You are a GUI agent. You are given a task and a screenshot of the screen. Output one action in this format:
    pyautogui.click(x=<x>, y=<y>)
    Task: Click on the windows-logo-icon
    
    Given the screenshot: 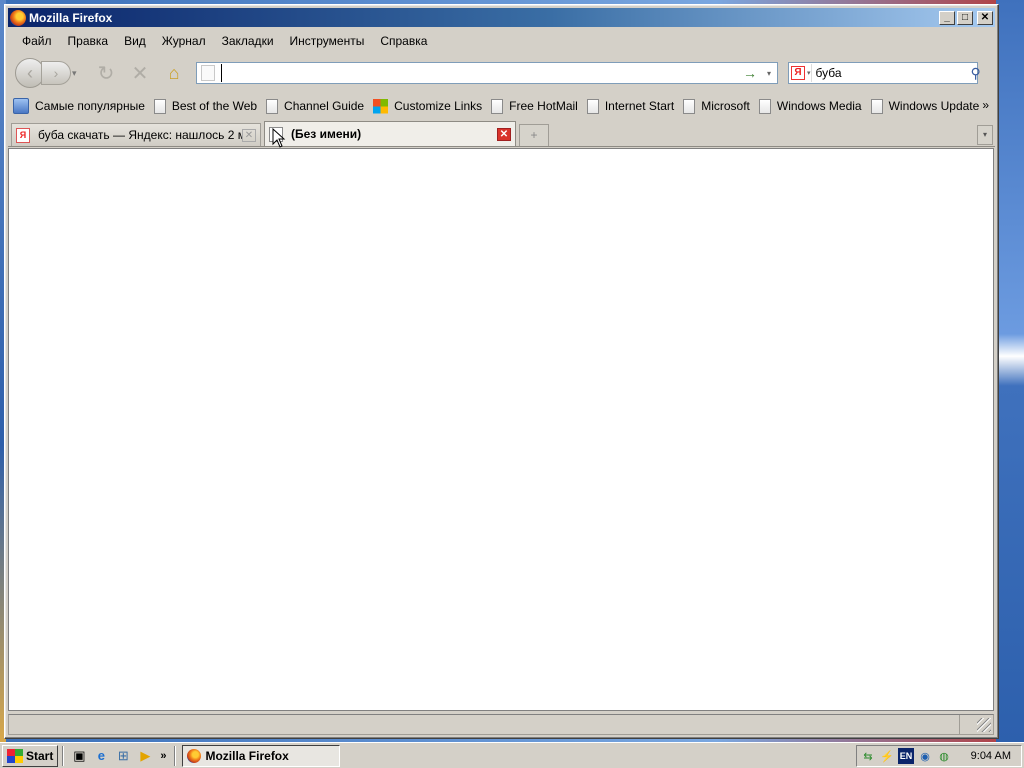 What is the action you would take?
    pyautogui.click(x=381, y=106)
    